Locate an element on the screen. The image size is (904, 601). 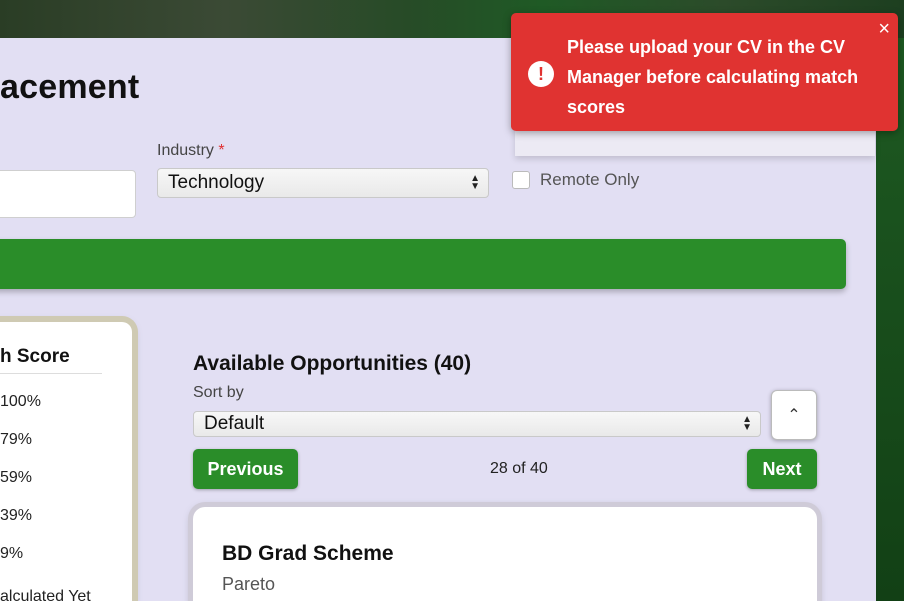
industry-label: Industry * is located at coordinates (191, 151).